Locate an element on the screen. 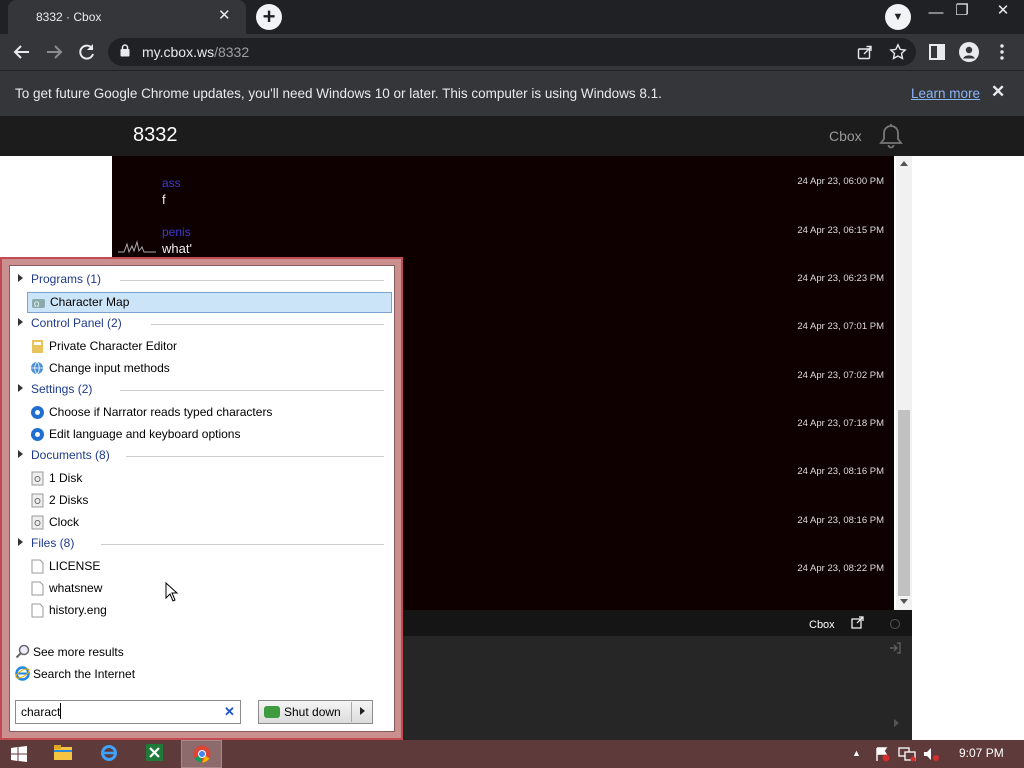 The image size is (1024, 768). network-icon is located at coordinates (907, 754).